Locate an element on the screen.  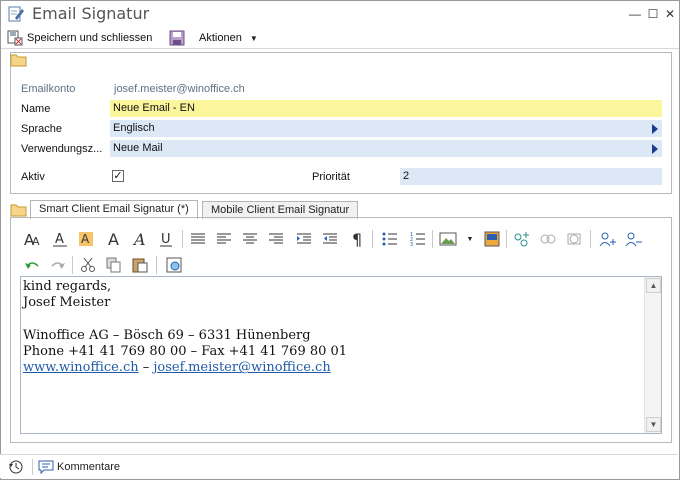
align-justify-icon is located at coordinates (198, 239).